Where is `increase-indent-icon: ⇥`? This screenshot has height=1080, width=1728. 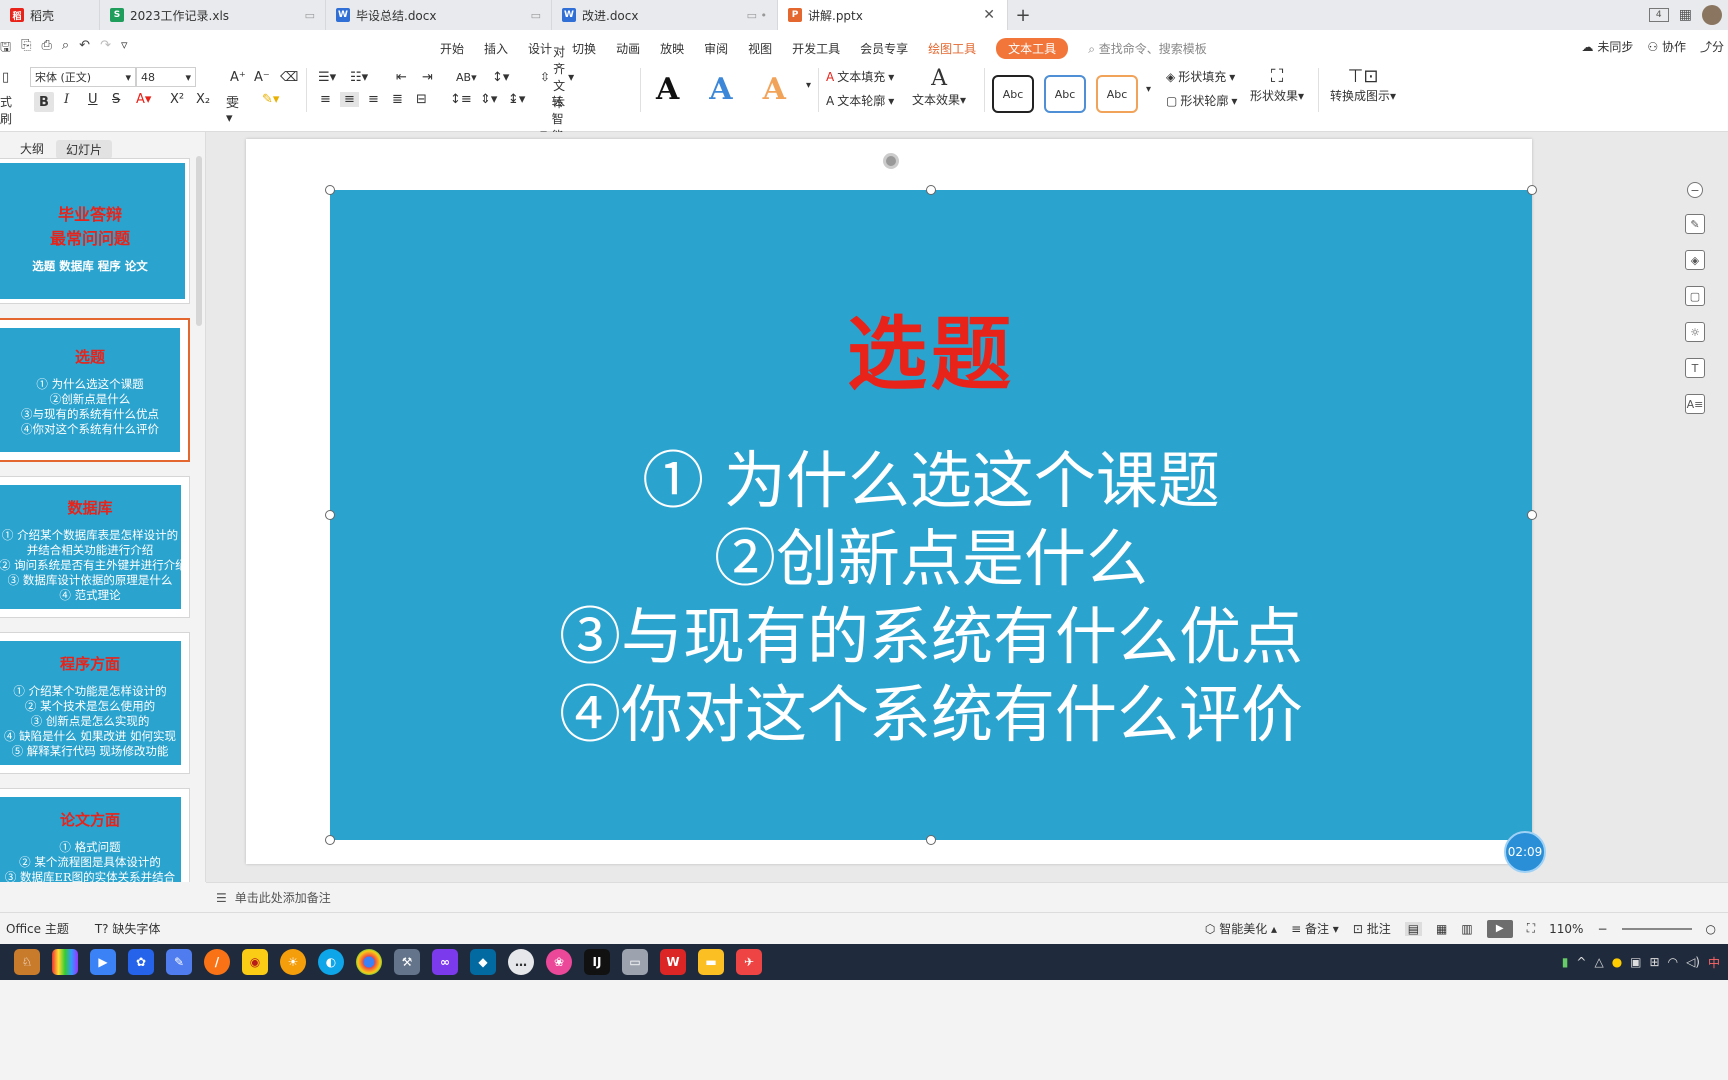
increase-indent-icon: ⇥ is located at coordinates (427, 77).